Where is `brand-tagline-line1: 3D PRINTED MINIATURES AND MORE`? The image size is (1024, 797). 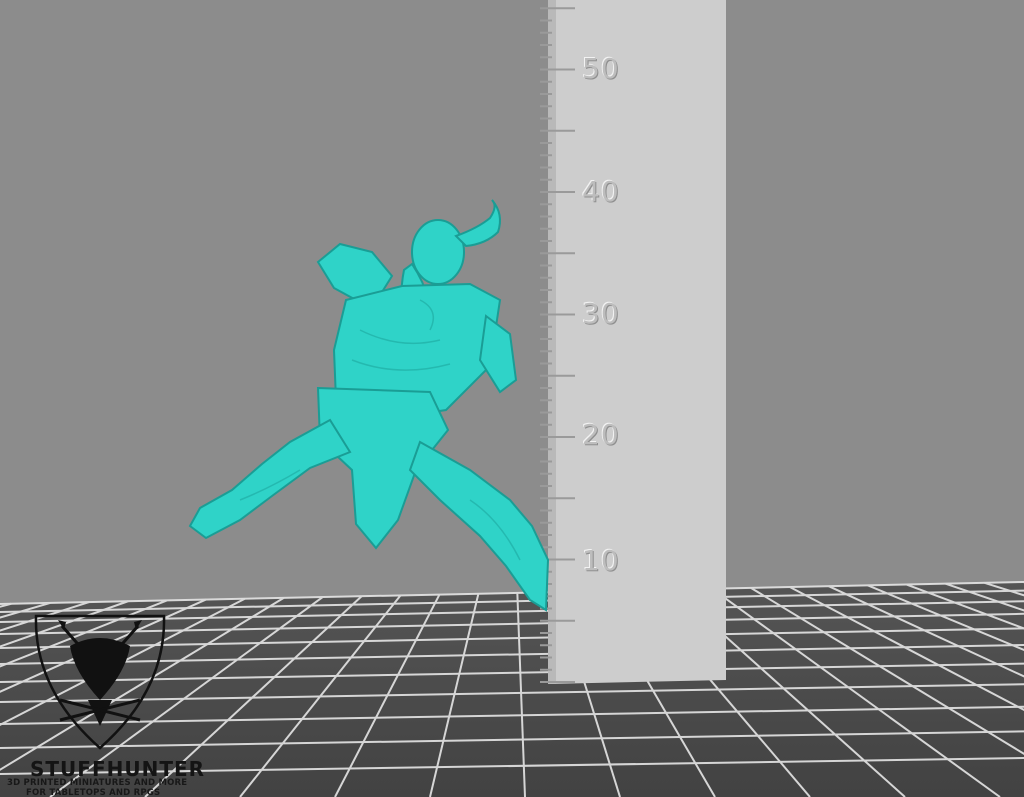 brand-tagline-line1: 3D PRINTED MINIATURES AND MORE is located at coordinates (97, 783).